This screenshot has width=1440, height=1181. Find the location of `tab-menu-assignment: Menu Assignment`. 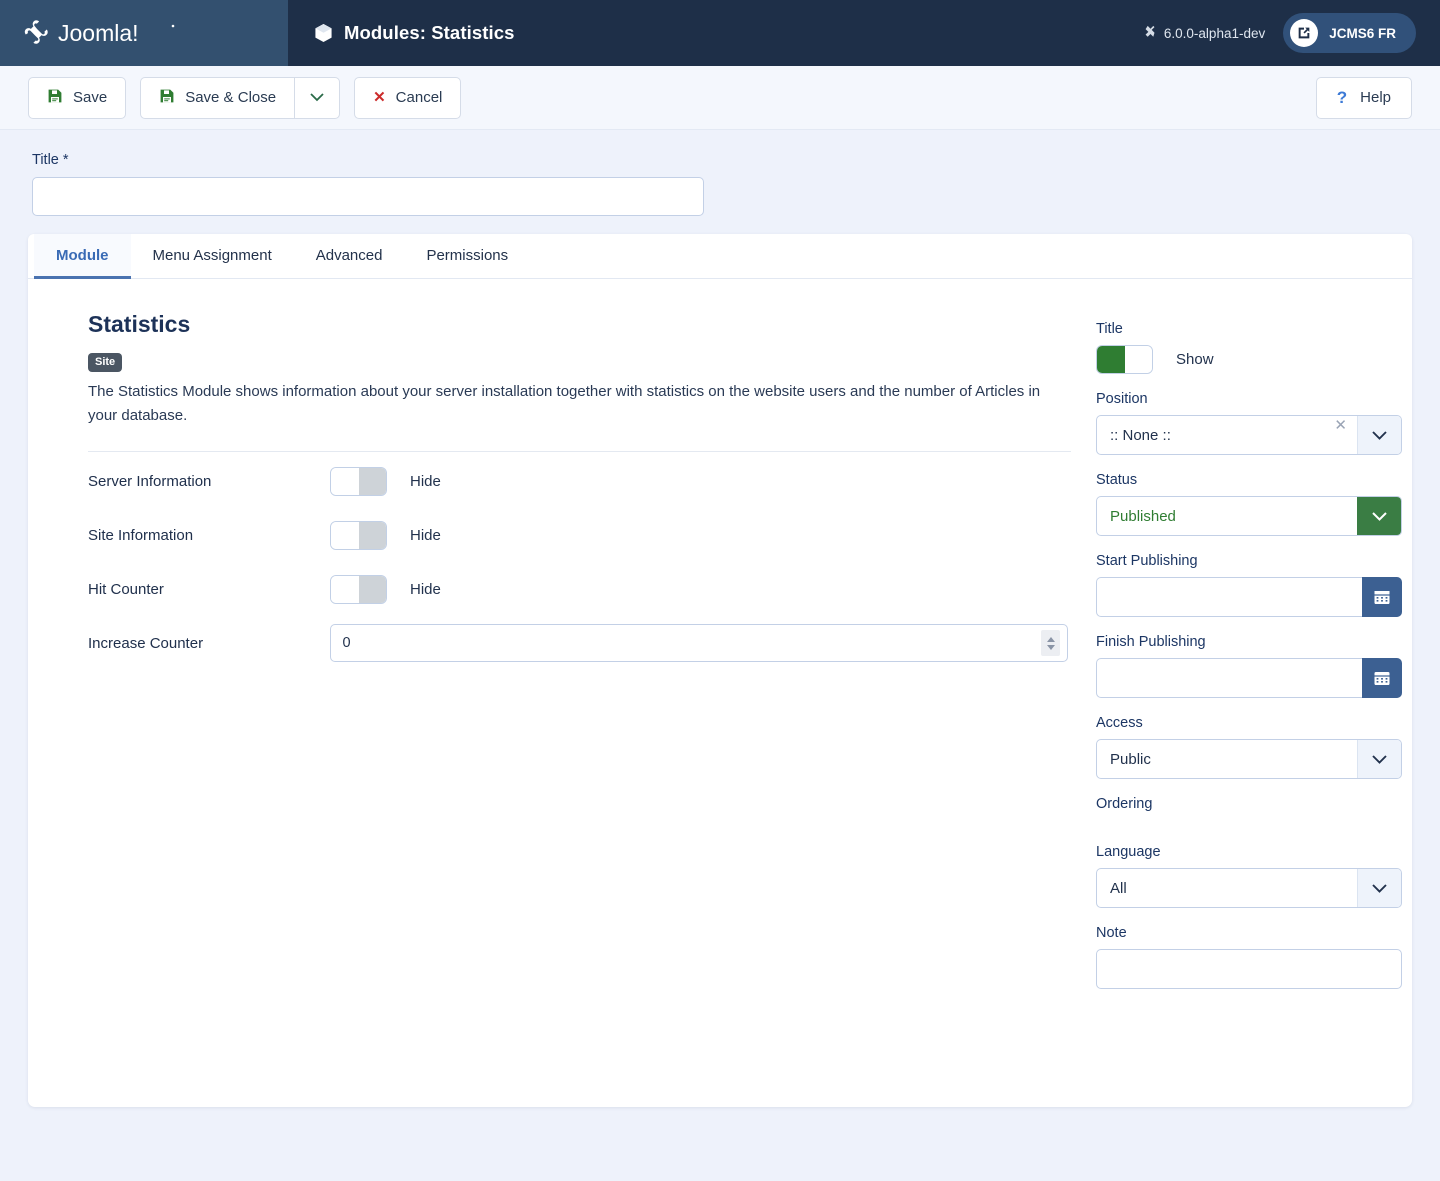

tab-menu-assignment: Menu Assignment is located at coordinates (212, 256).